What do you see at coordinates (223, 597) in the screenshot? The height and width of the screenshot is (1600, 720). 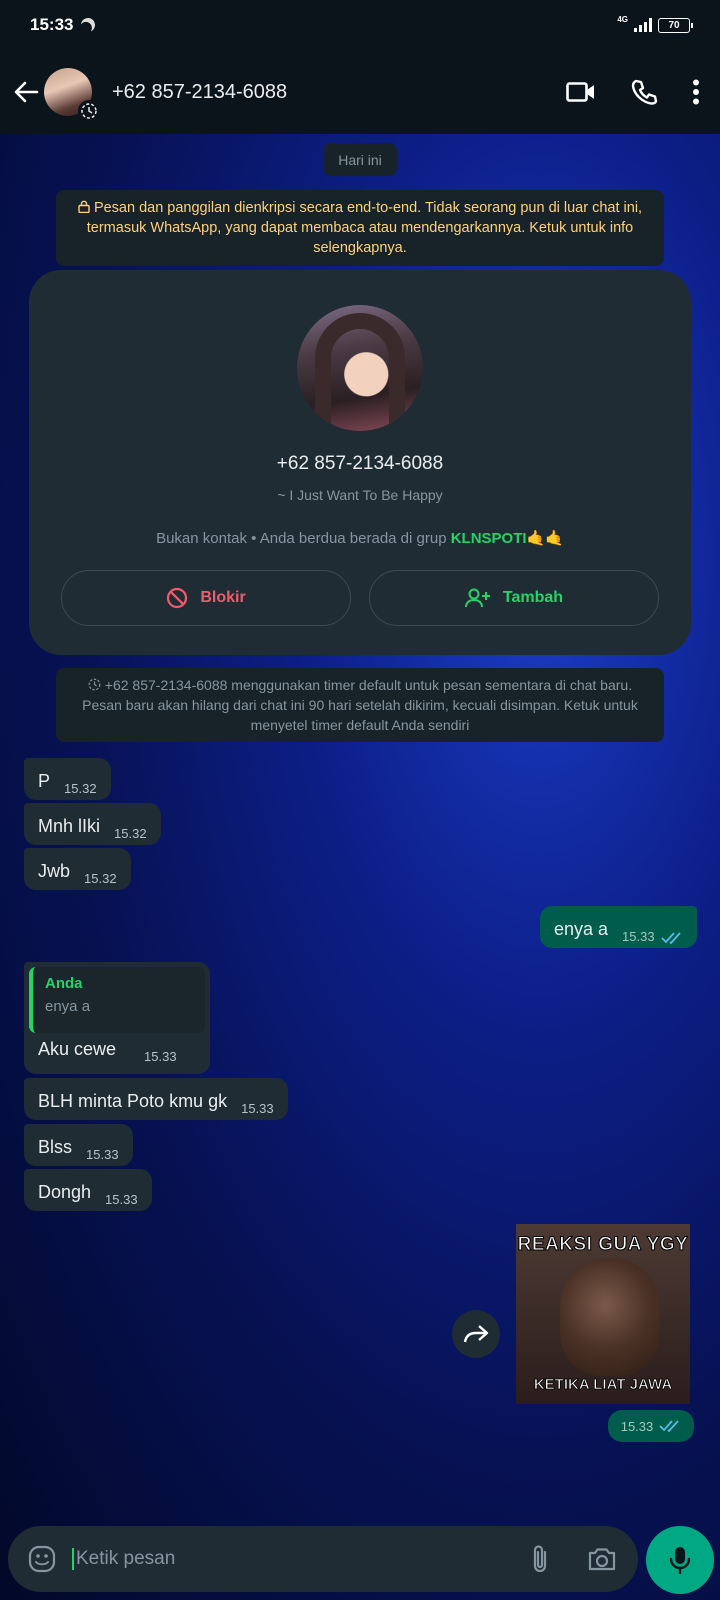 I see `block-label: Blokir` at bounding box center [223, 597].